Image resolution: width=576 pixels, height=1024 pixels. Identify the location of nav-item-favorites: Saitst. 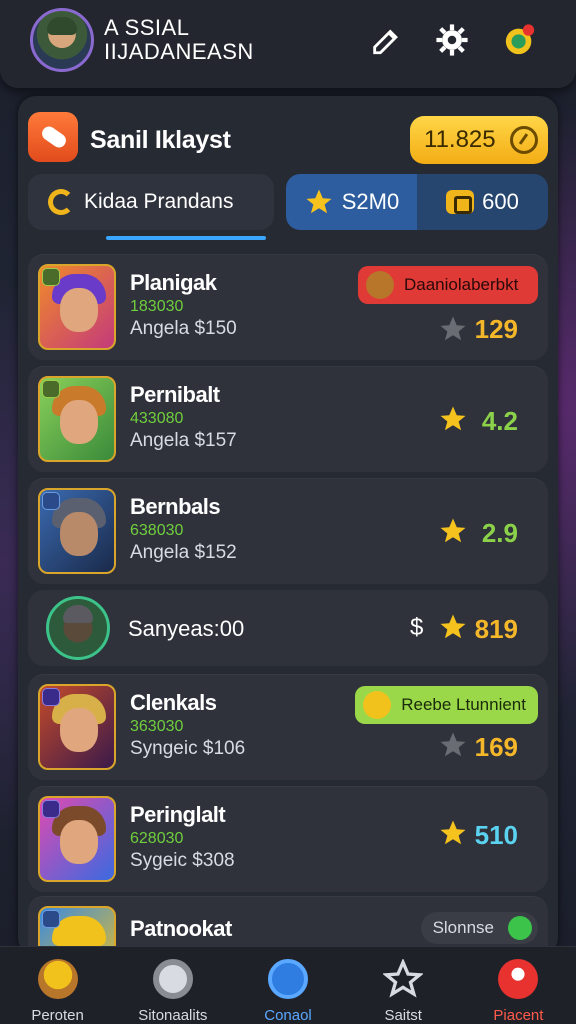
(403, 985).